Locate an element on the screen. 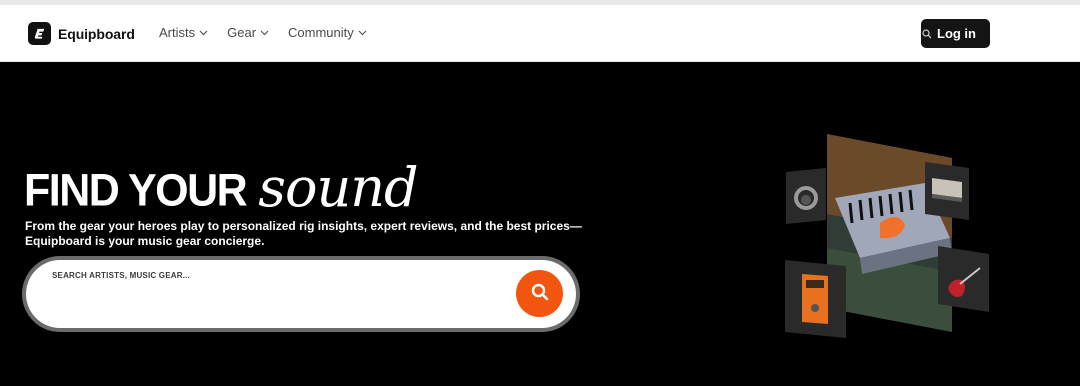 Image resolution: width=1080 pixels, height=386 pixels. search-button is located at coordinates (539, 293).